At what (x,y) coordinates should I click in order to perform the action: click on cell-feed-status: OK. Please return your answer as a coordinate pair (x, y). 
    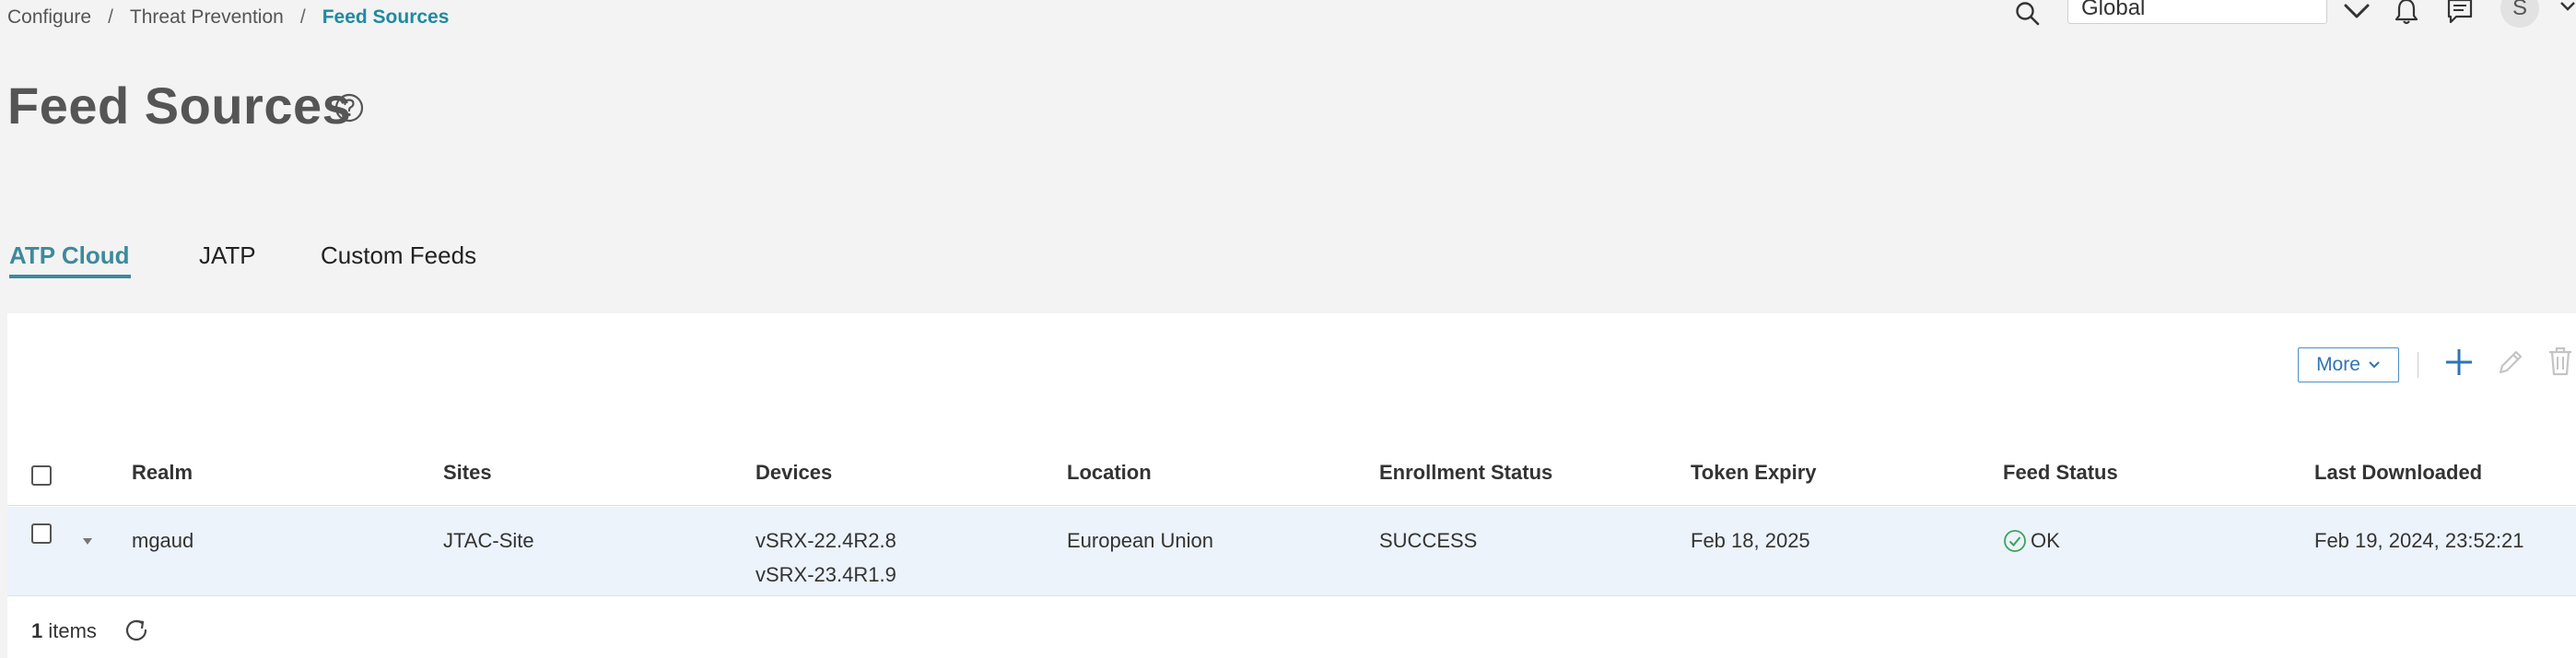
    Looking at the image, I should click on (2031, 540).